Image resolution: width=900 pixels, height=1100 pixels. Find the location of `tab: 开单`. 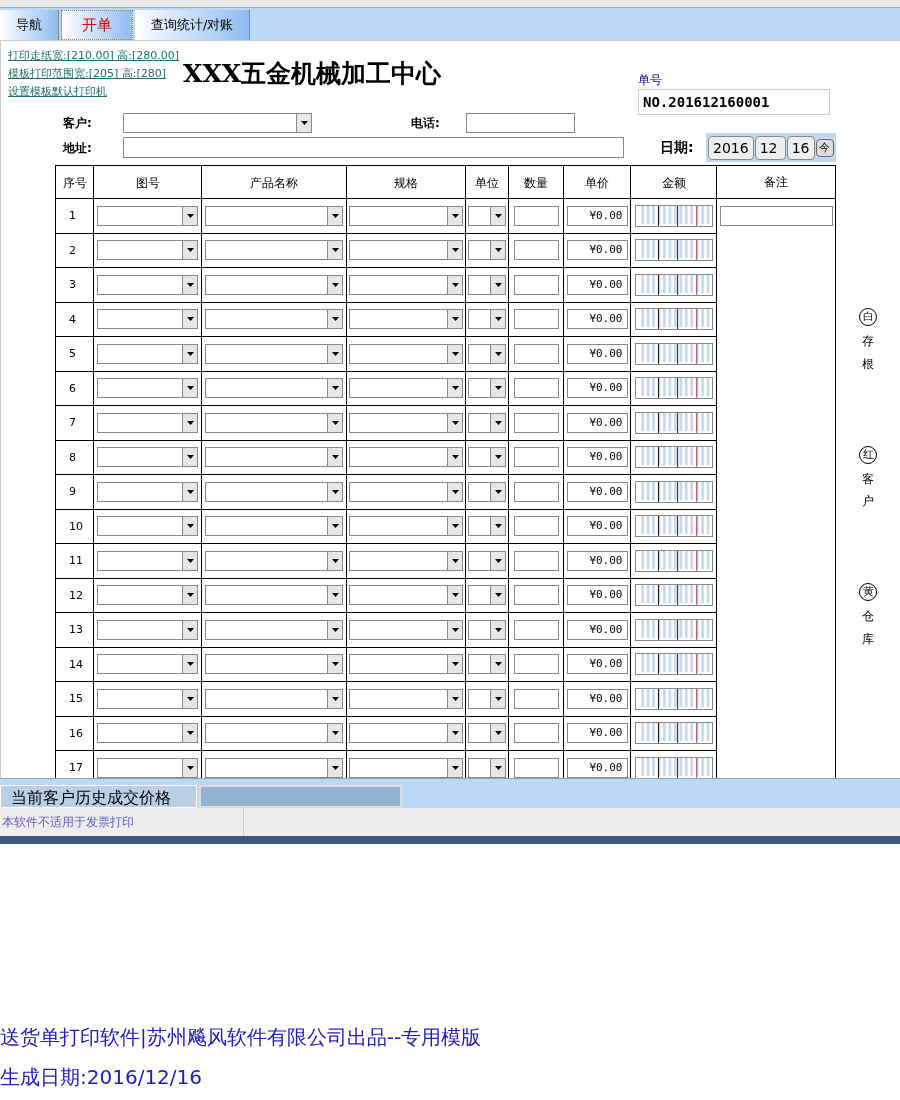

tab: 开单 is located at coordinates (97, 25).